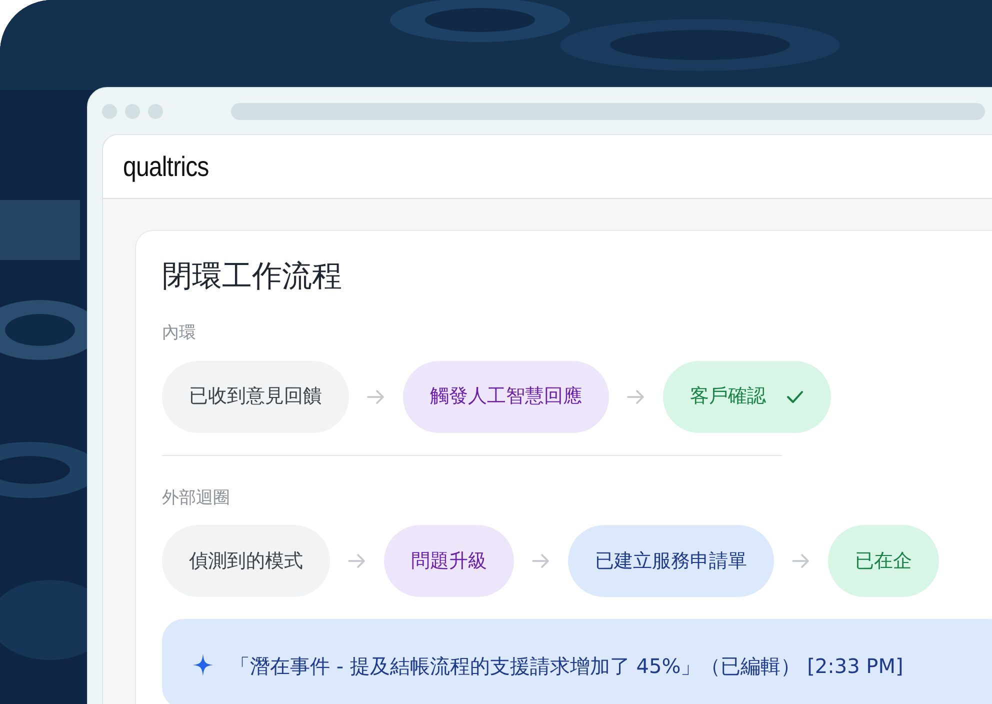  I want to click on sparkle-icon, so click(203, 665).